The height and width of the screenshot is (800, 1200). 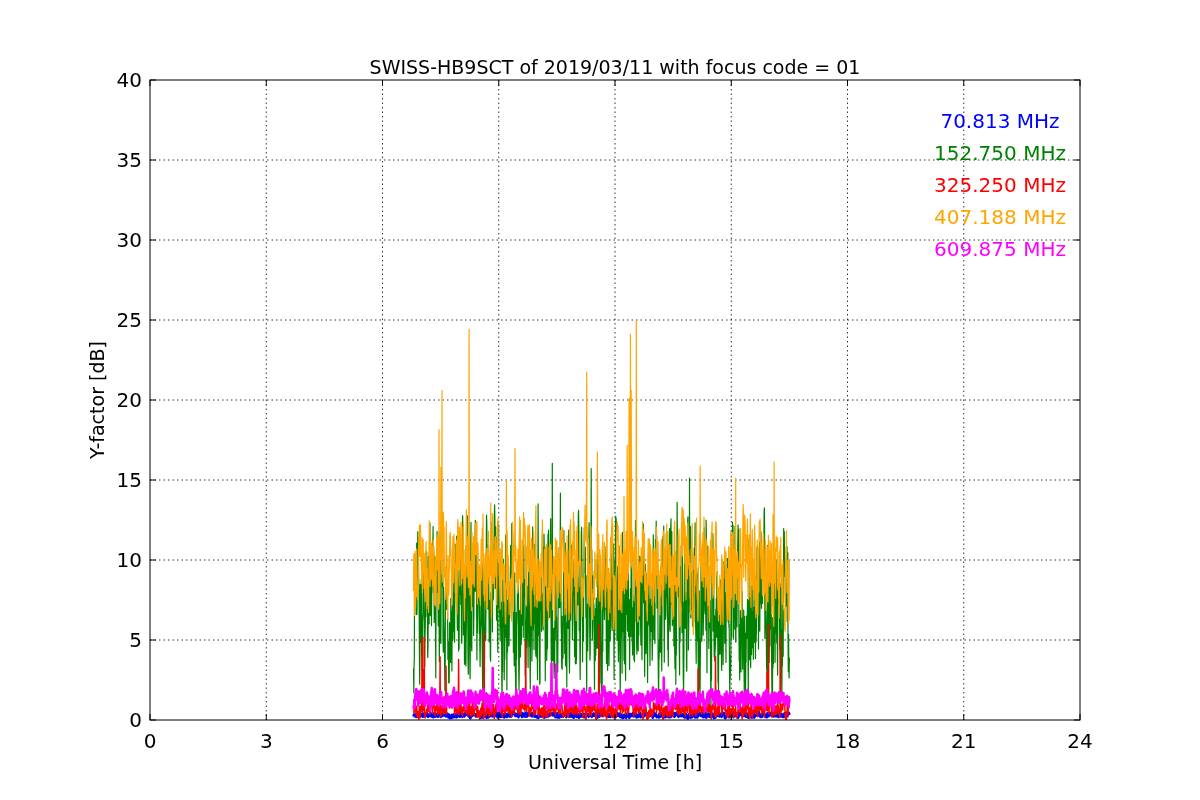 I want to click on y-tick-label: 35, so click(x=129, y=160).